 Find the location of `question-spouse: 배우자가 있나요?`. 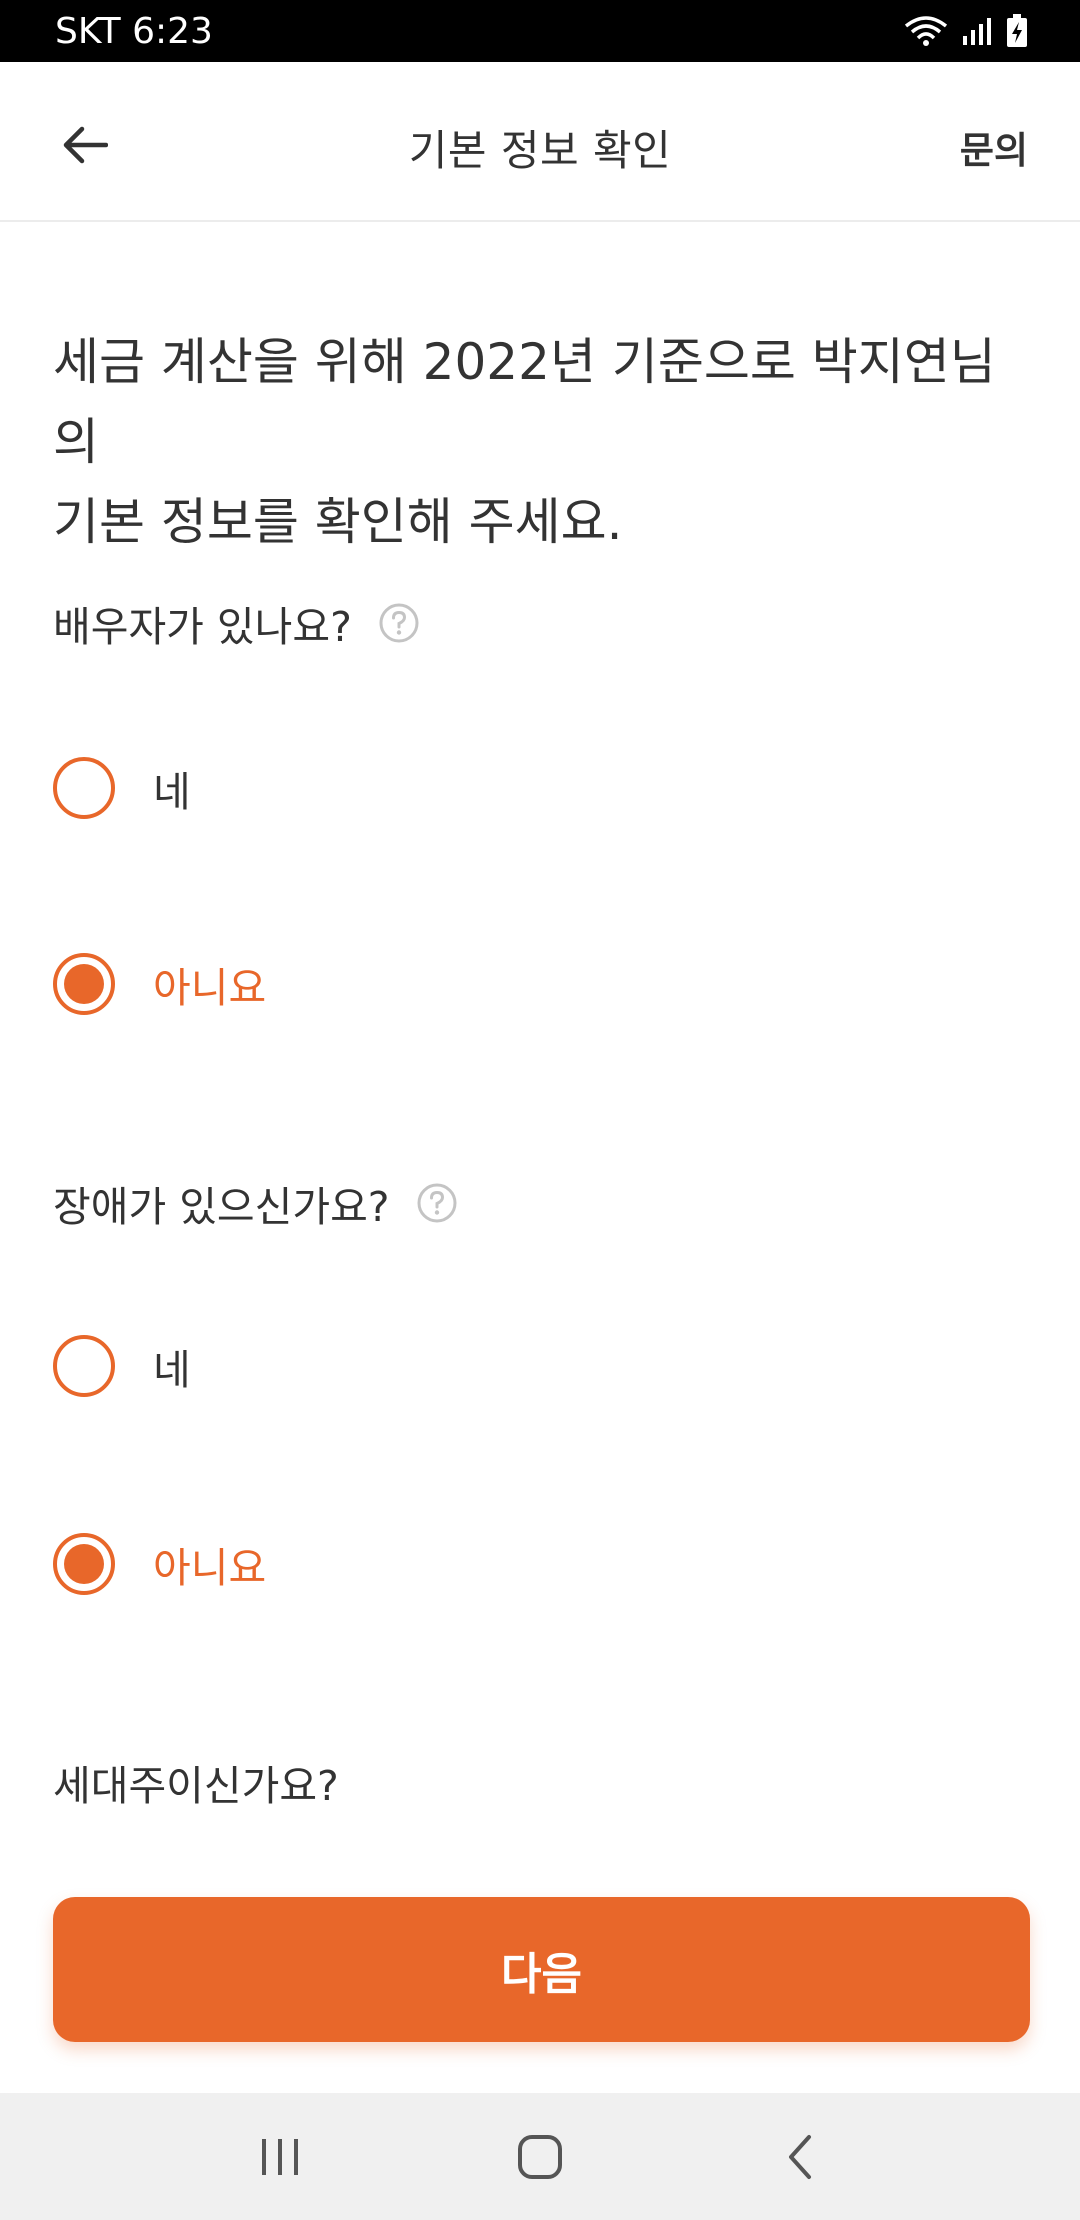

question-spouse: 배우자가 있나요? is located at coordinates (236, 623).